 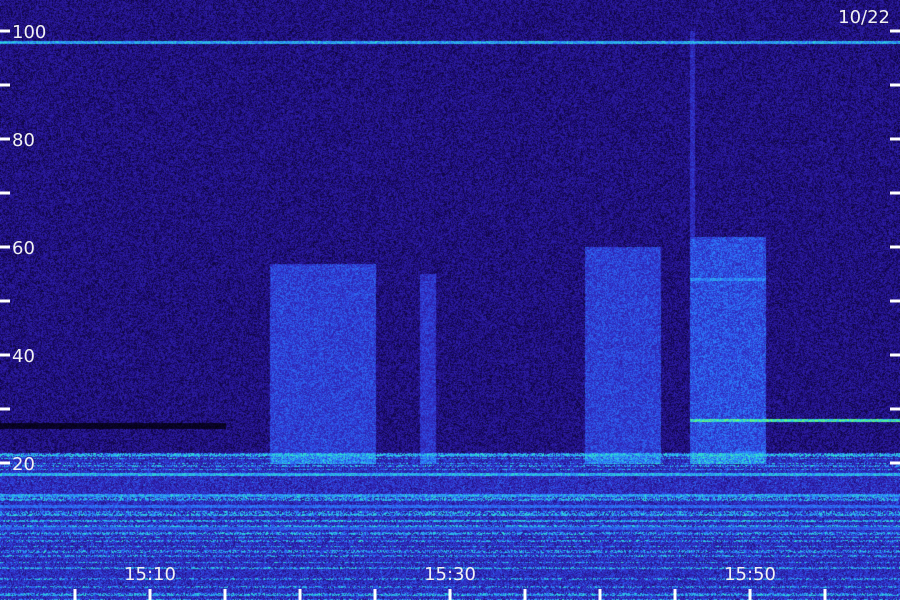 I want to click on date-label: 10/22, so click(x=864, y=17).